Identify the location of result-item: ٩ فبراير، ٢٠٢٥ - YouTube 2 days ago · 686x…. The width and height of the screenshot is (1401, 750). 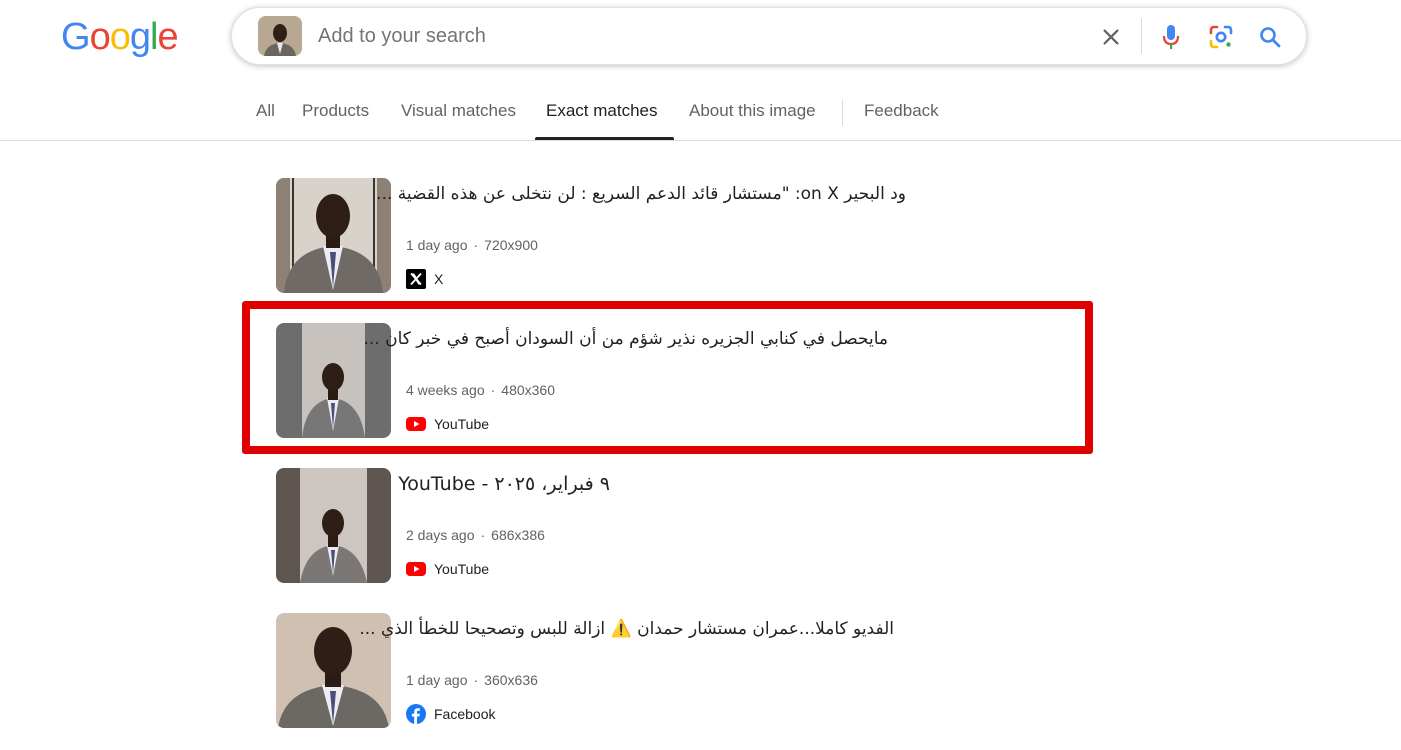
(686, 526).